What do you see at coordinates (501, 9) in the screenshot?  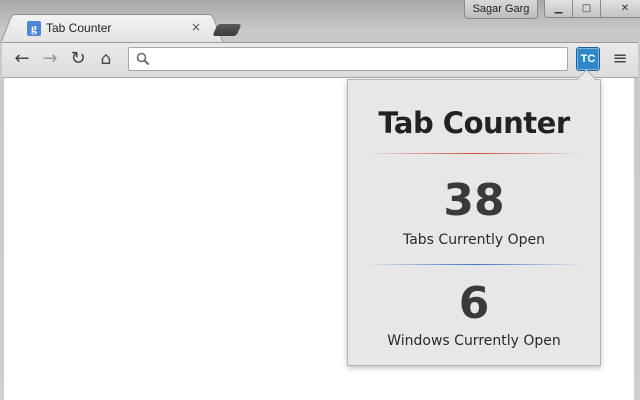 I see `profile-button: Sagar Garg` at bounding box center [501, 9].